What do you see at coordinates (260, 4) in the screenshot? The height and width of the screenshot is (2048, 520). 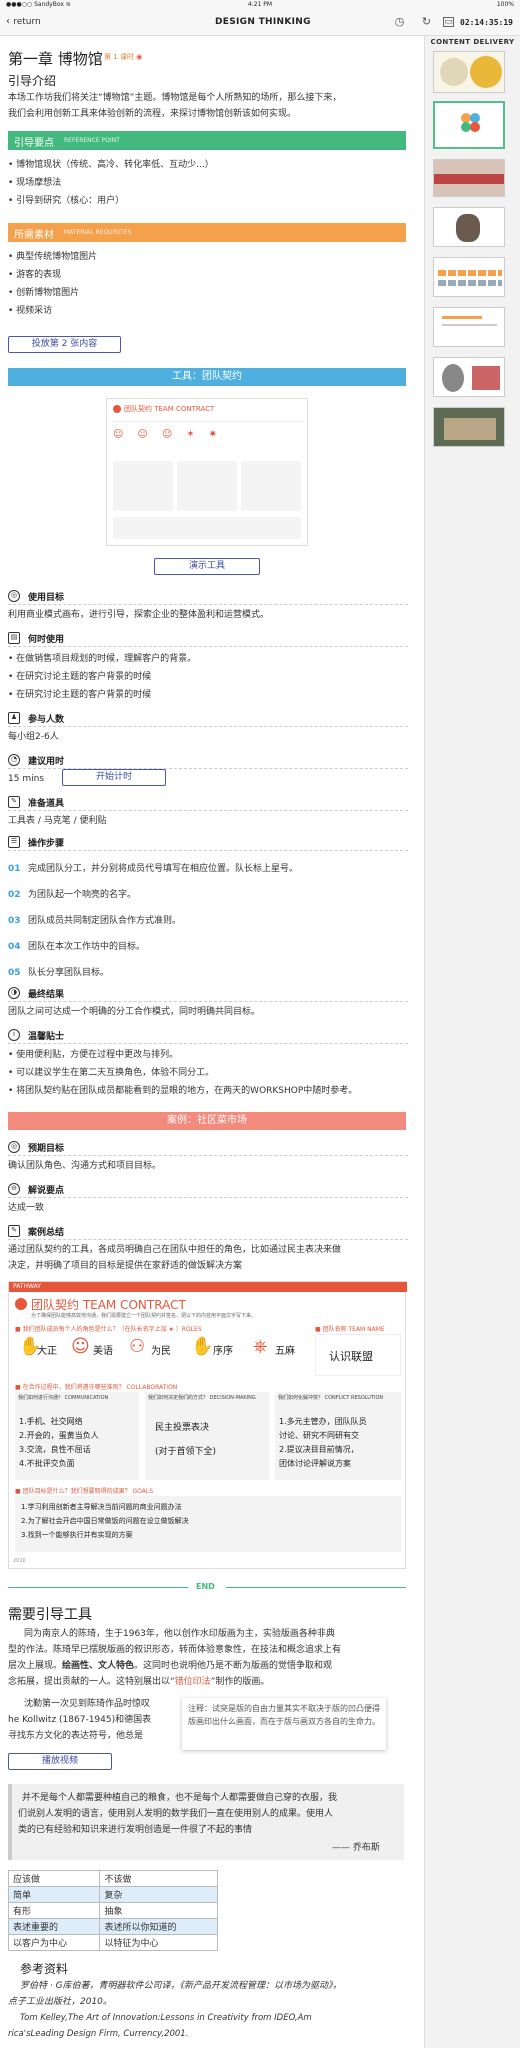 I see `status-time: 4:21 PM` at bounding box center [260, 4].